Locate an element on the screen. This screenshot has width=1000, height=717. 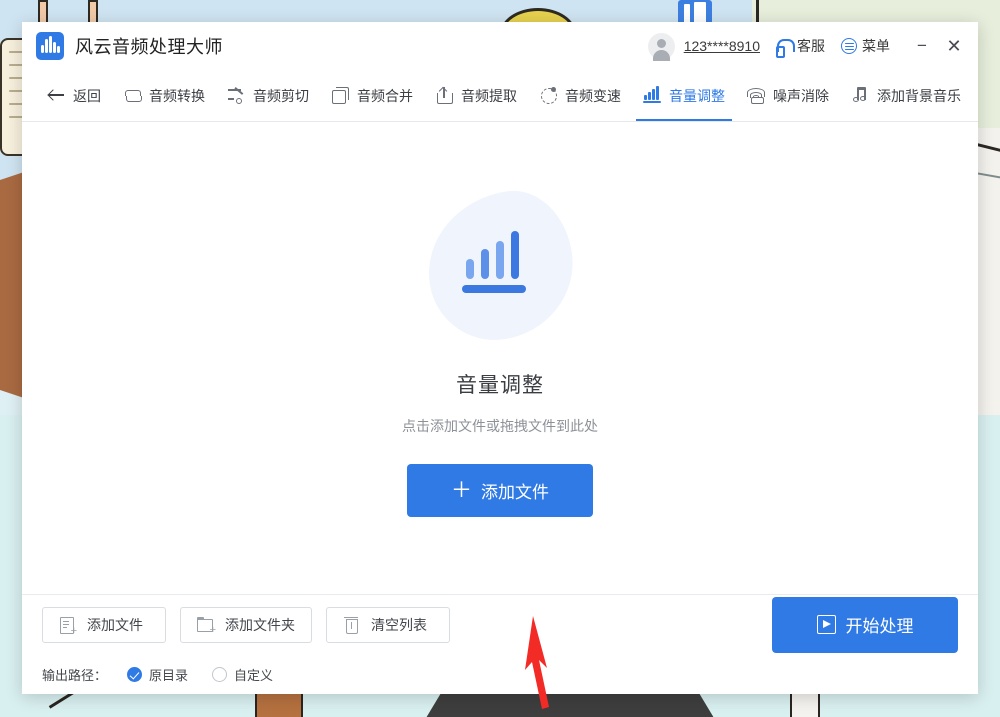
play-icon is located at coordinates (826, 624).